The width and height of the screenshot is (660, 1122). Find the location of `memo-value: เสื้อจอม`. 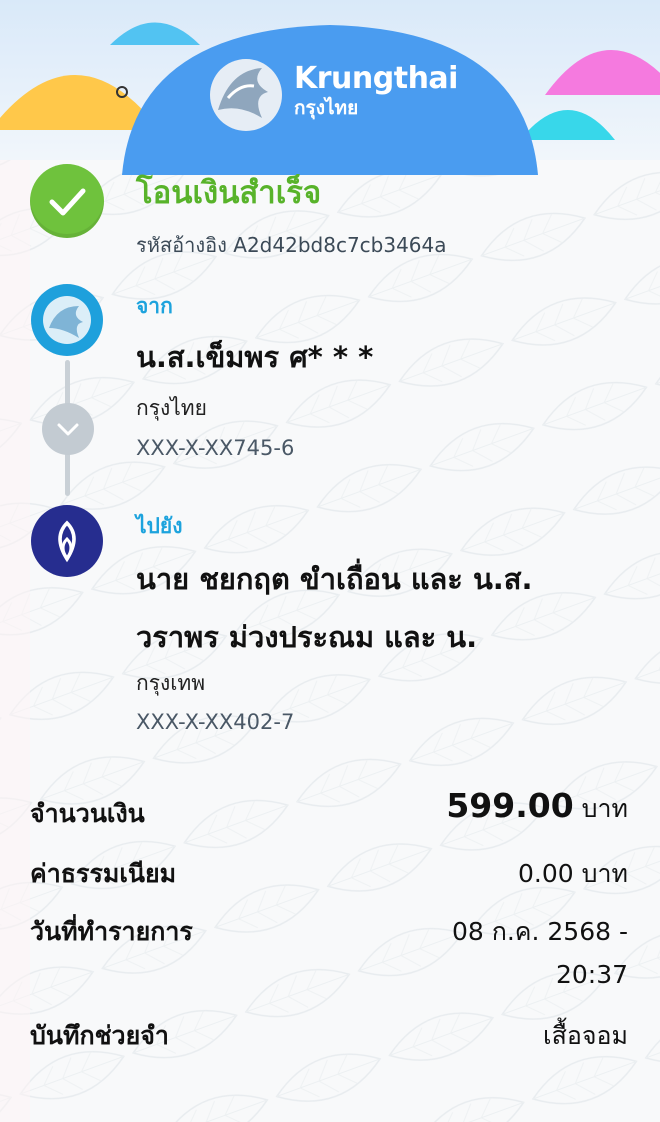

memo-value: เสื้อจอม is located at coordinates (585, 1035).